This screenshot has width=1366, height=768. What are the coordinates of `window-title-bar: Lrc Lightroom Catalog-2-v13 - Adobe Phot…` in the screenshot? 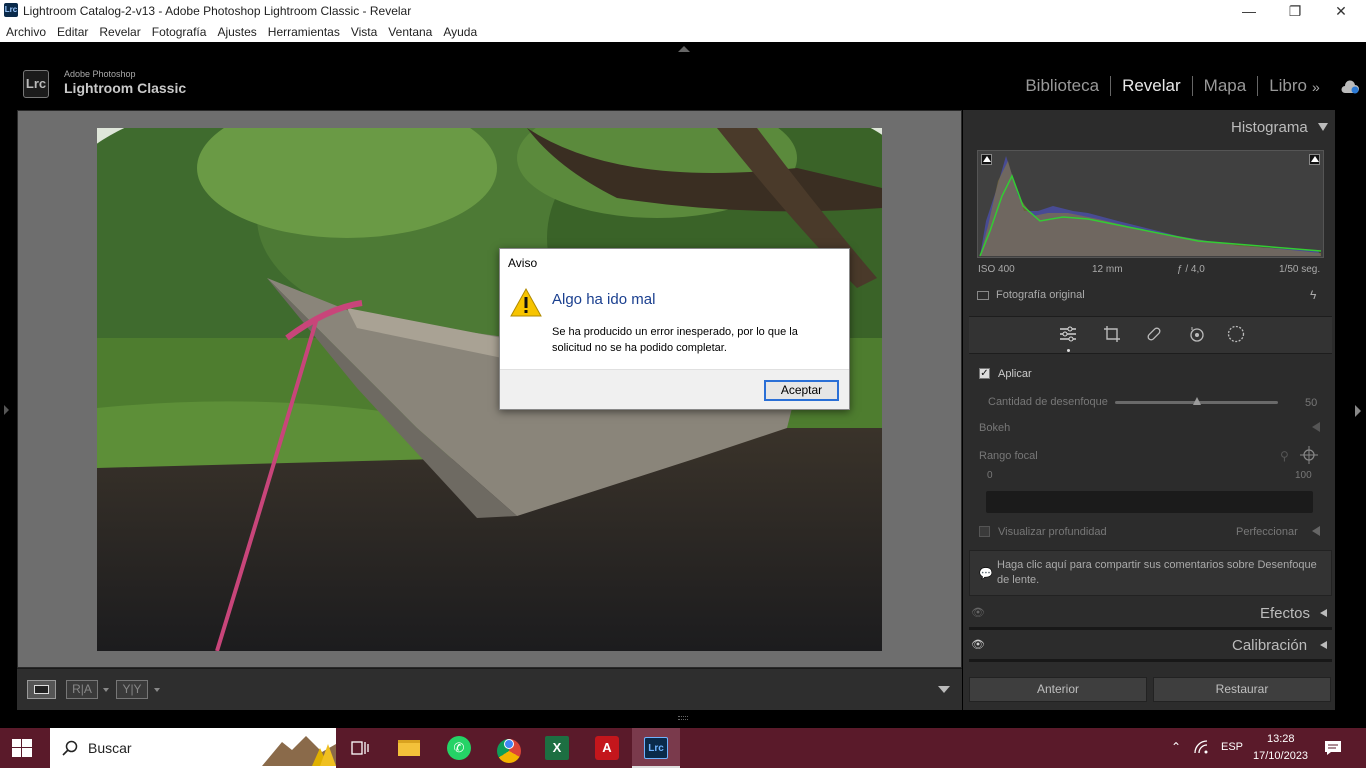 It's located at (683, 11).